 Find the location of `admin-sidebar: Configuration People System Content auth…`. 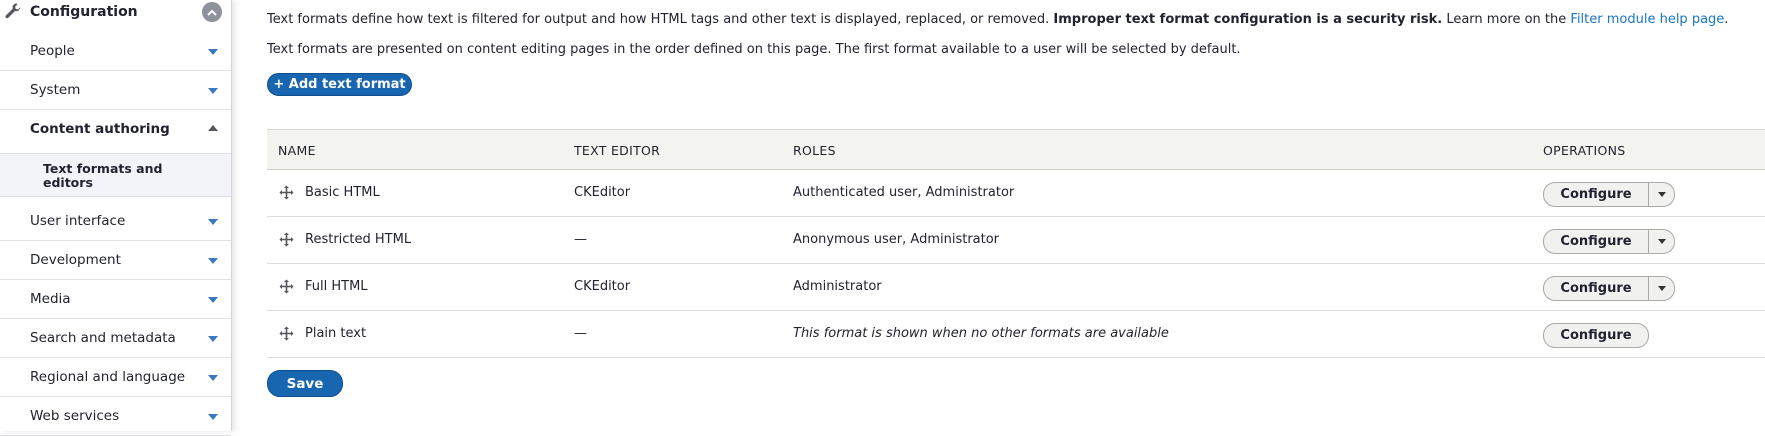

admin-sidebar: Configuration People System Content auth… is located at coordinates (116, 218).